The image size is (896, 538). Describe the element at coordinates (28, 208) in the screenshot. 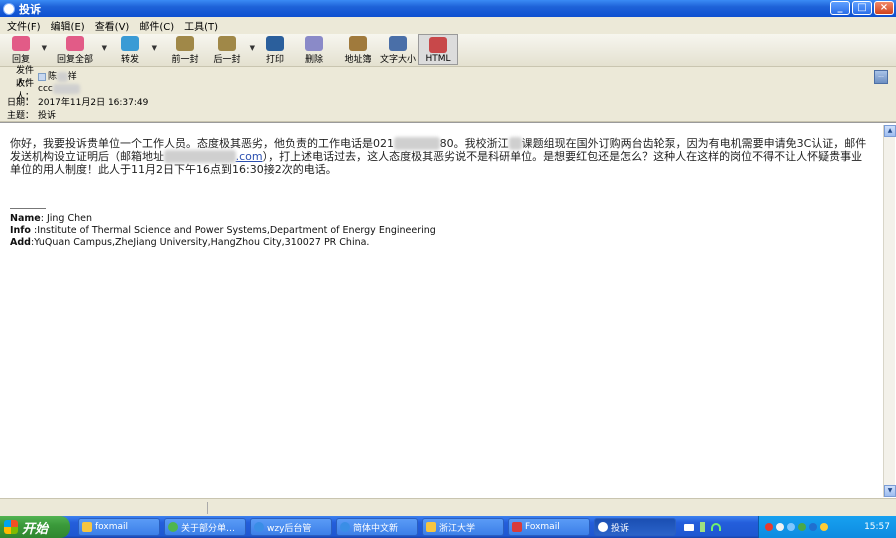

I see `signature-divider` at that location.